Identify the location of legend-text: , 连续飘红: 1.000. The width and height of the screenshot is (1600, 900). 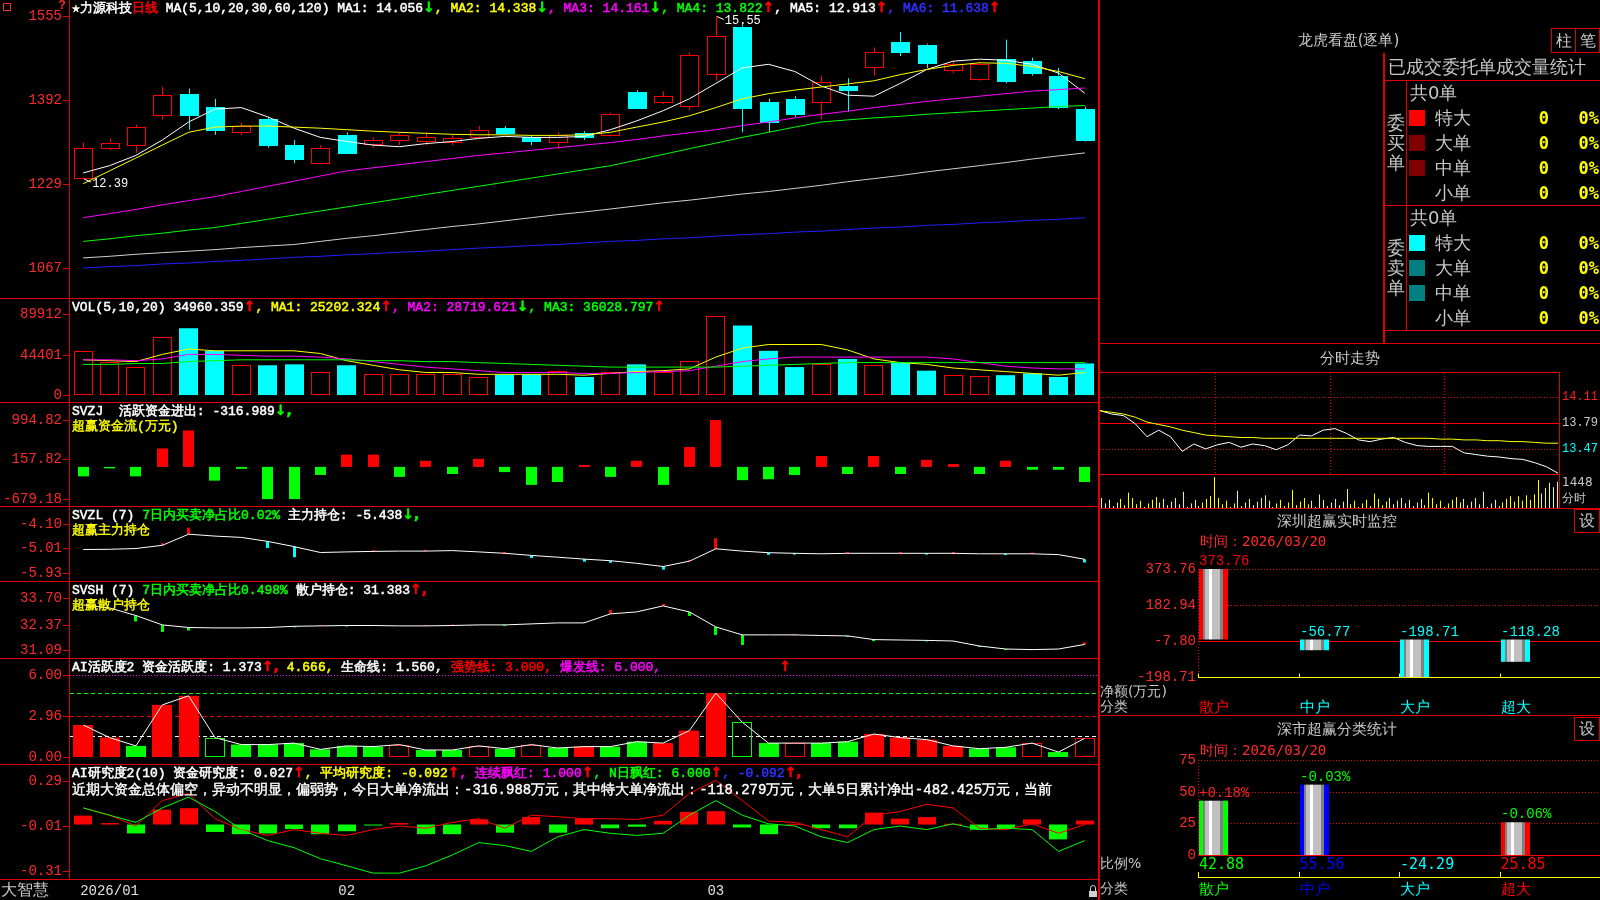
(520, 773).